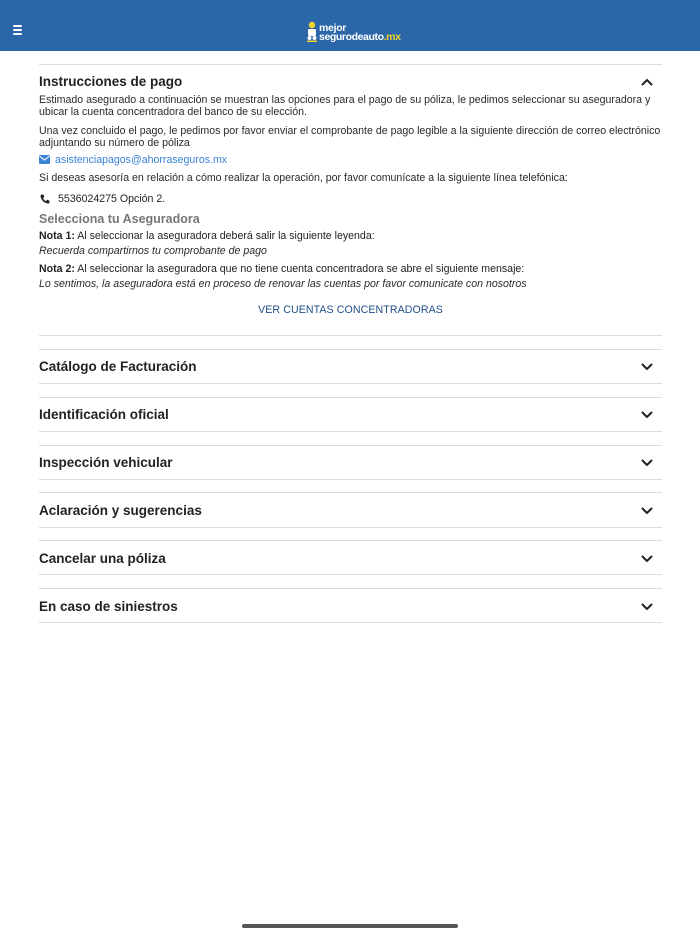 This screenshot has width=700, height=934. I want to click on logo-text-main: segurodeauto, so click(351, 37).